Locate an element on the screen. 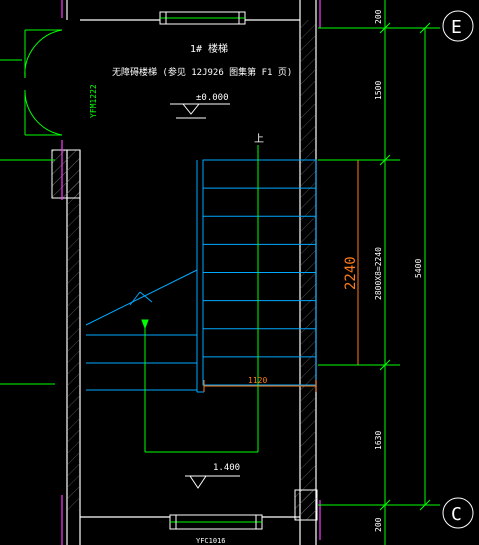 The width and height of the screenshot is (479, 545). dim-200-top: 200 is located at coordinates (378, 16).